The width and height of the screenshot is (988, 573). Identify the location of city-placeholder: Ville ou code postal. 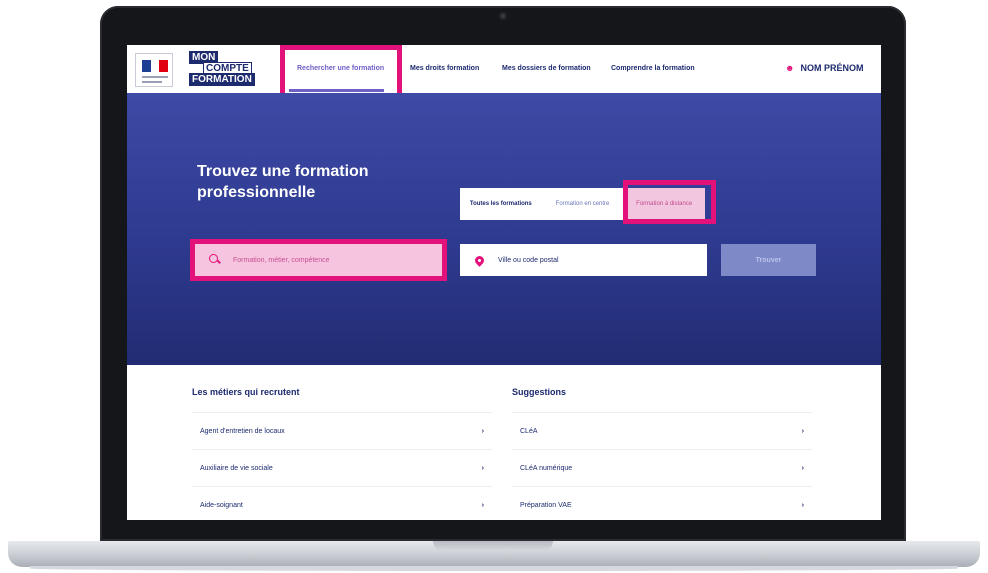
(528, 260).